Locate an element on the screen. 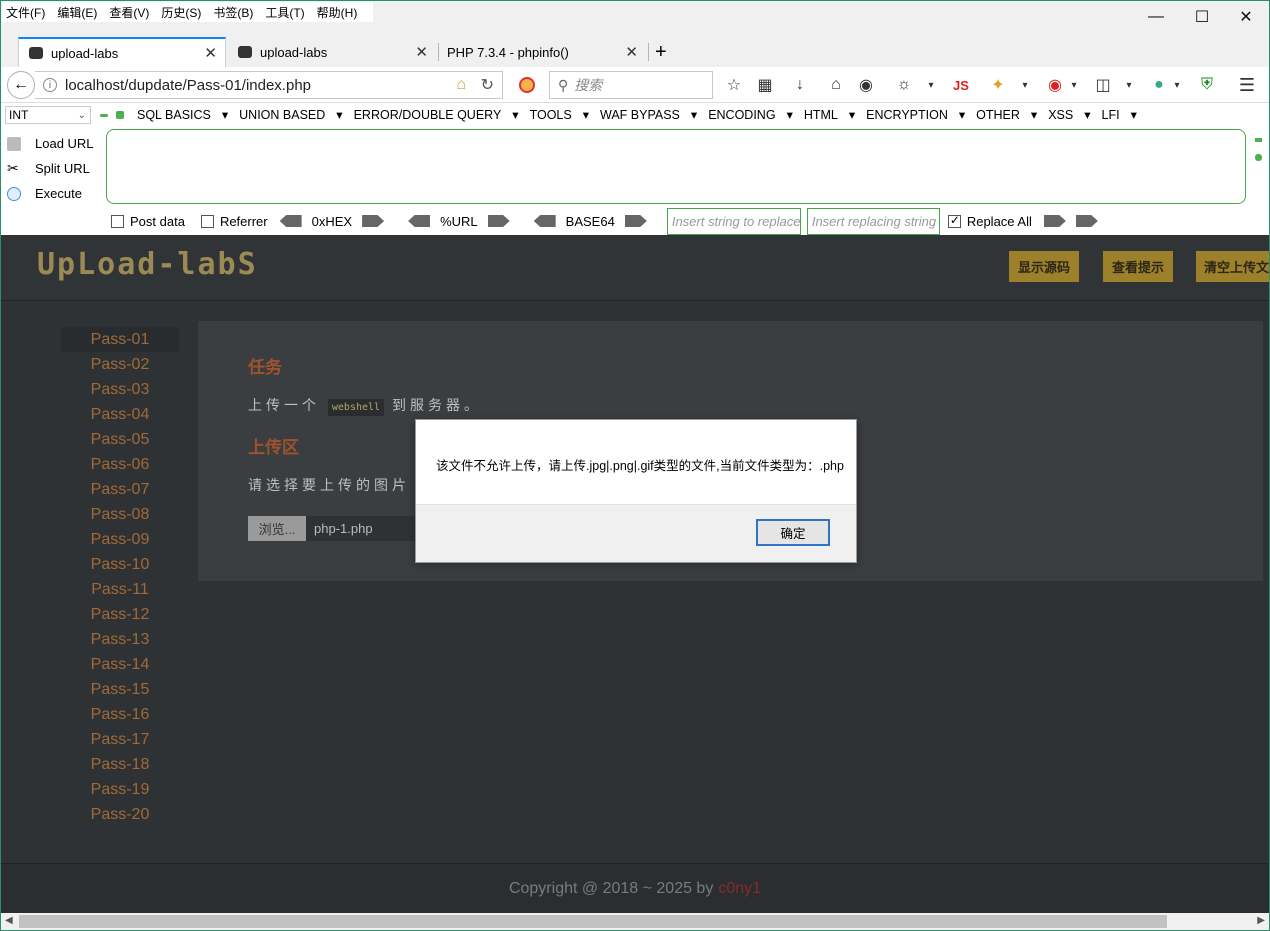  clear-uploads-button: 清空上传文 is located at coordinates (1232, 266).